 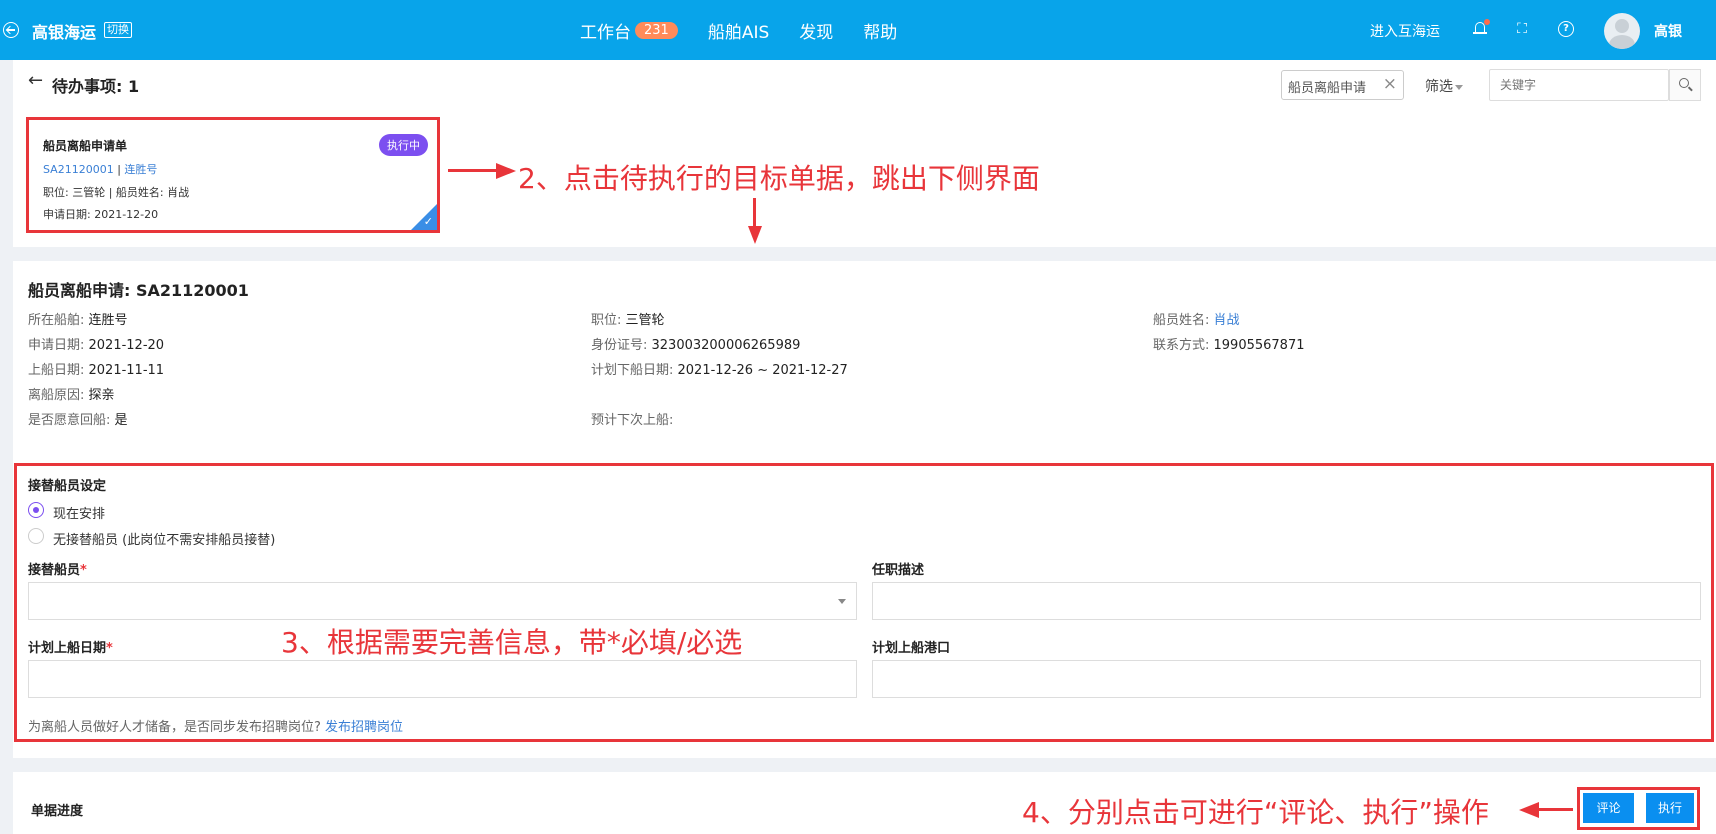 I want to click on field-position: 职位: 三管轮, so click(x=628, y=318).